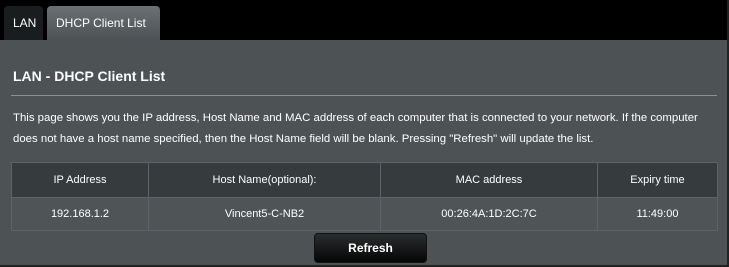  I want to click on refresh-button: Refresh, so click(370, 248).